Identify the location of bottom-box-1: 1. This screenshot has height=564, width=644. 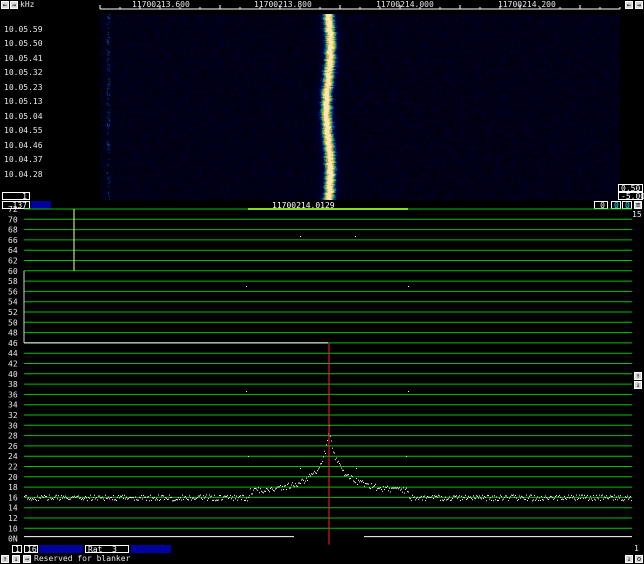
(17, 549).